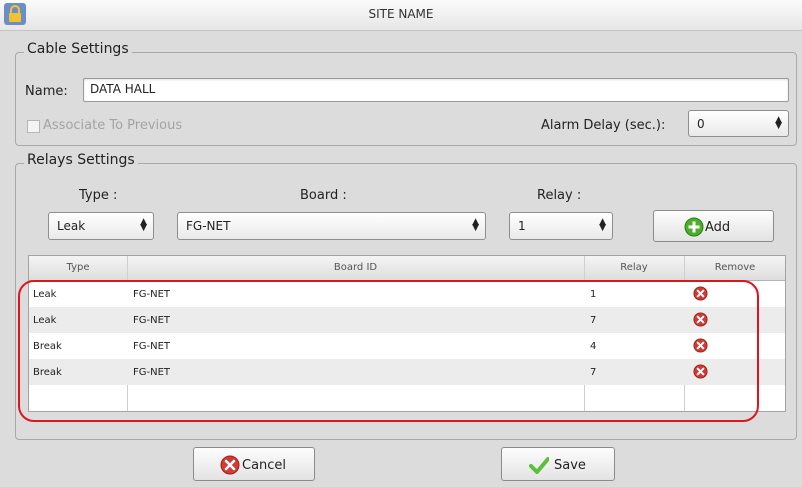 The width and height of the screenshot is (802, 487). Describe the element at coordinates (46, 91) in the screenshot. I see `name-label: Name:` at that location.